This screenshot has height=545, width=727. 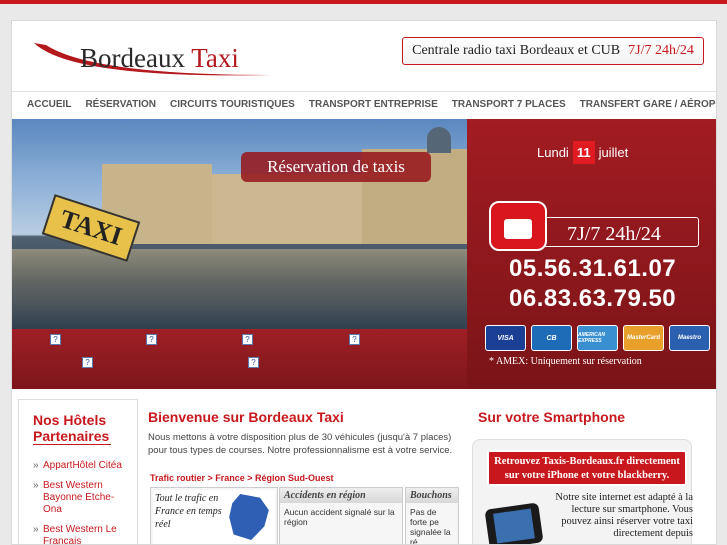 What do you see at coordinates (509, 104) in the screenshot?
I see `nav-item-transport-7-places: Transport 7 places` at bounding box center [509, 104].